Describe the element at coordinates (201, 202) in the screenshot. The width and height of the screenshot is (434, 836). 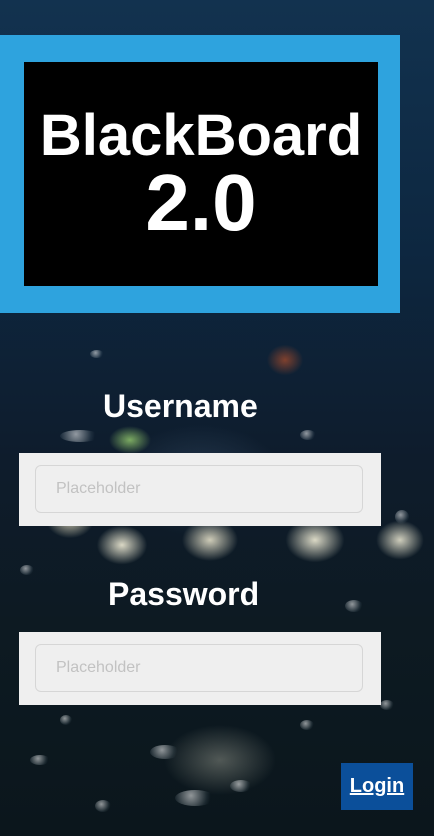
I see `logo-version: 2.0` at that location.